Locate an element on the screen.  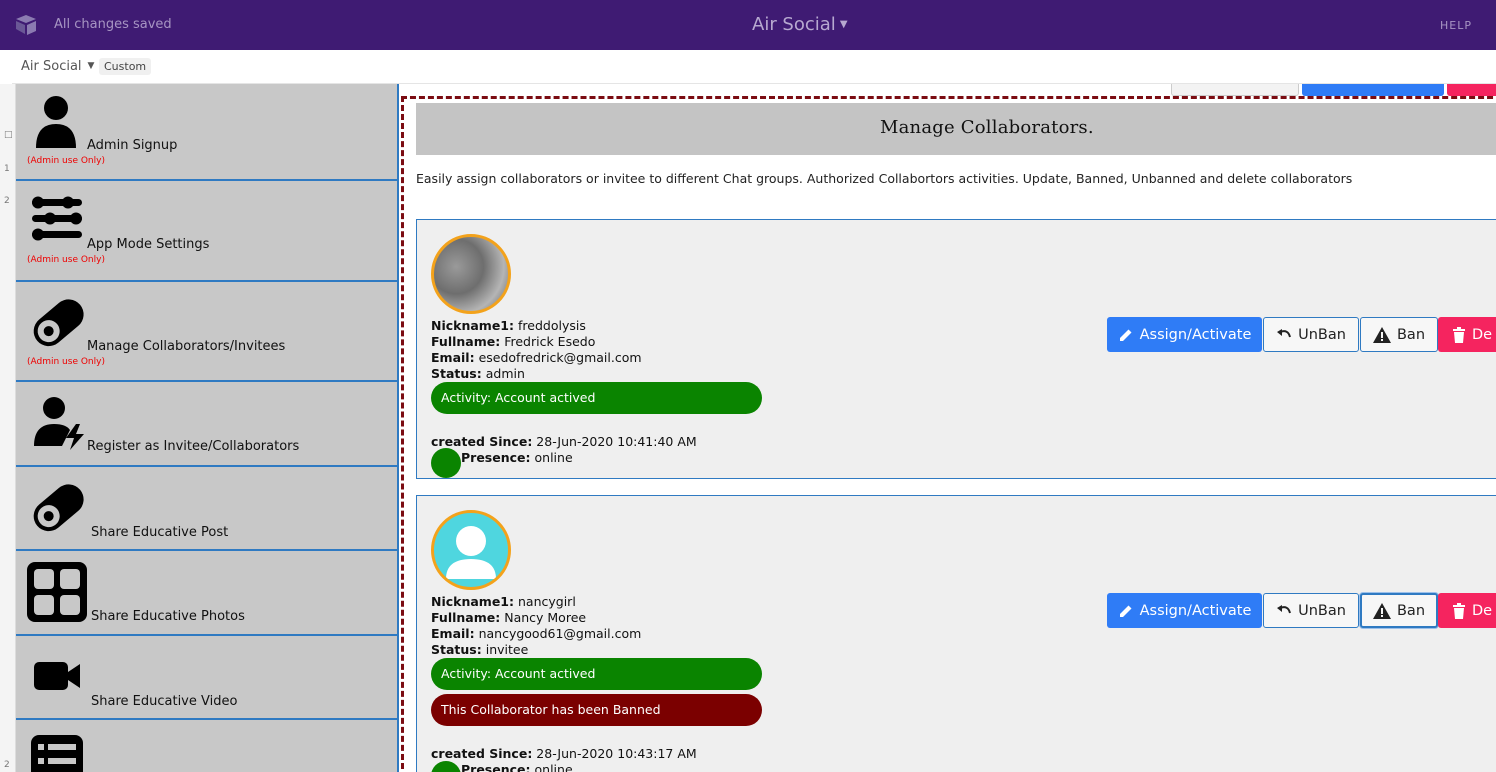
fullname-value: Fredrick Esedo is located at coordinates (550, 341).